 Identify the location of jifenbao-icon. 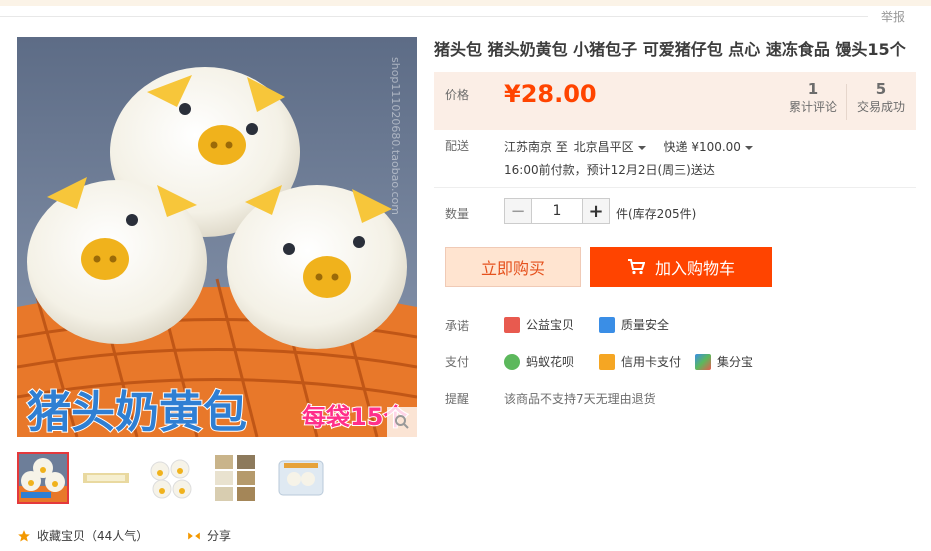
(703, 361).